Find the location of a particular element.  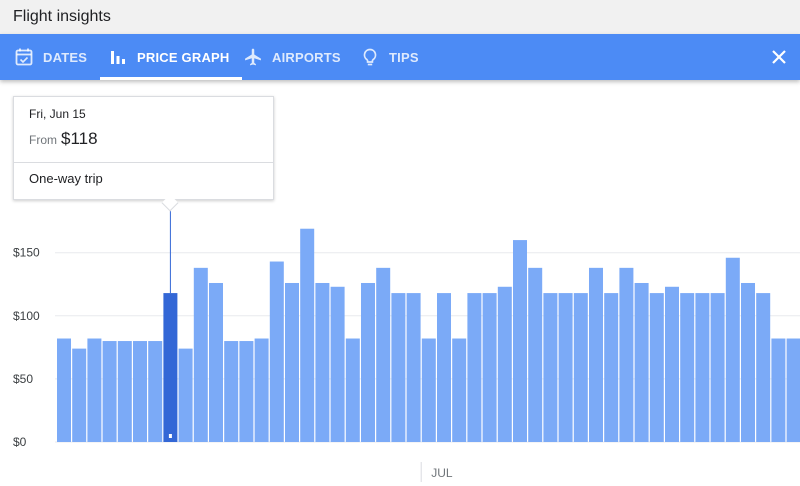

tab-dates: DATES is located at coordinates (50, 57).